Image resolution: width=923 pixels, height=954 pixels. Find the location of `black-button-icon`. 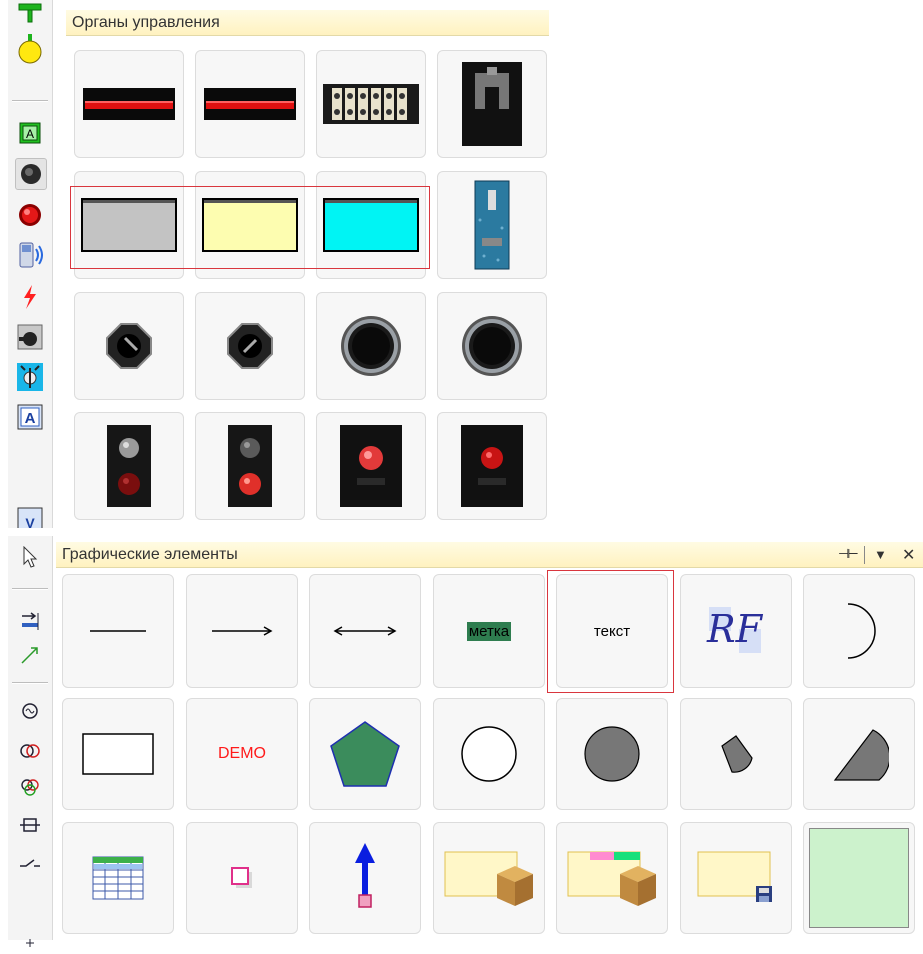

black-button-icon is located at coordinates (31, 174).